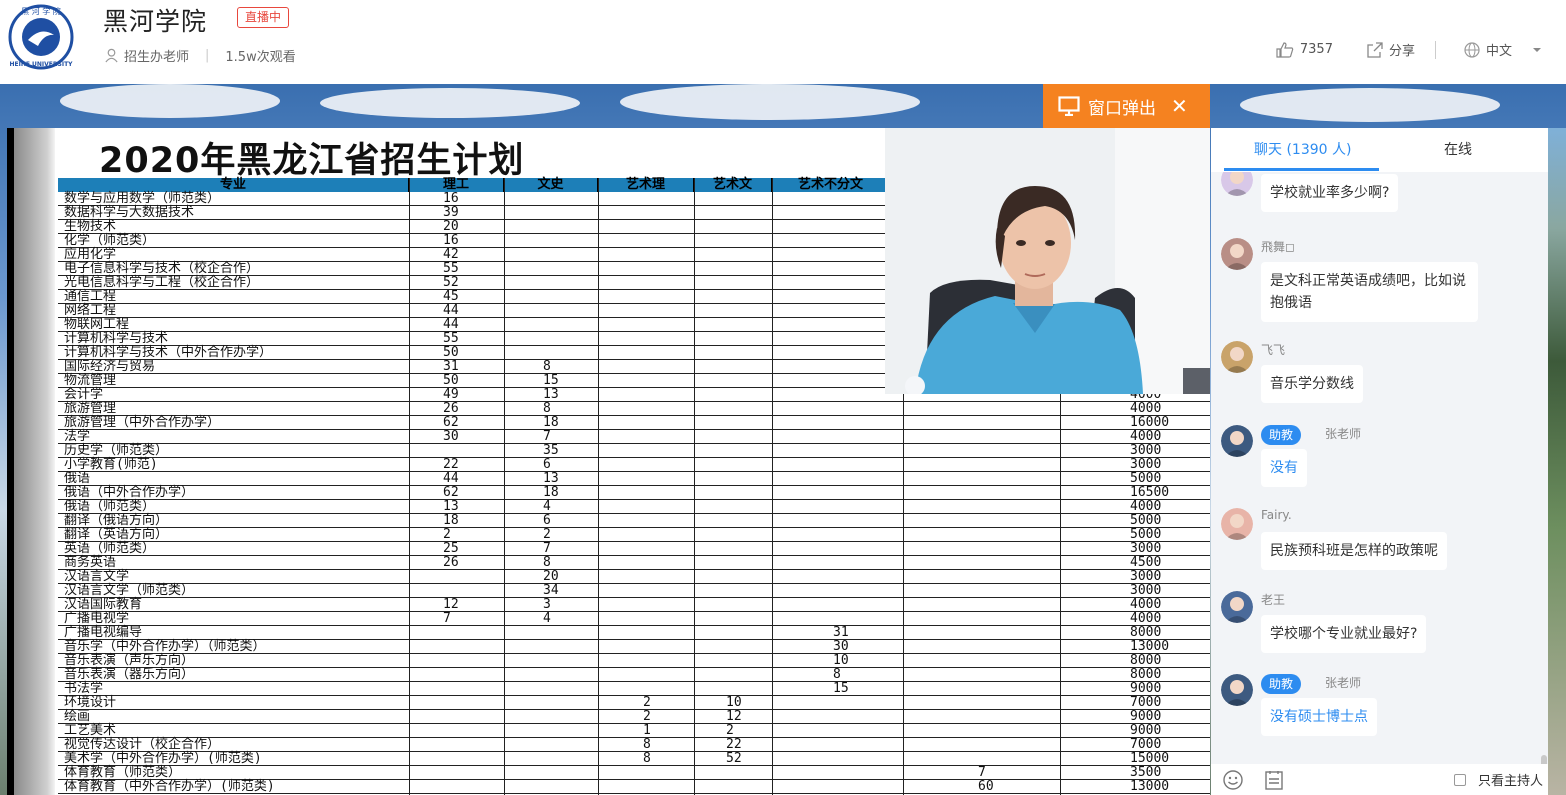 This screenshot has width=1566, height=795. What do you see at coordinates (634, 577) in the screenshot?
I see `table-row: 汉语言文学 20 3000` at bounding box center [634, 577].